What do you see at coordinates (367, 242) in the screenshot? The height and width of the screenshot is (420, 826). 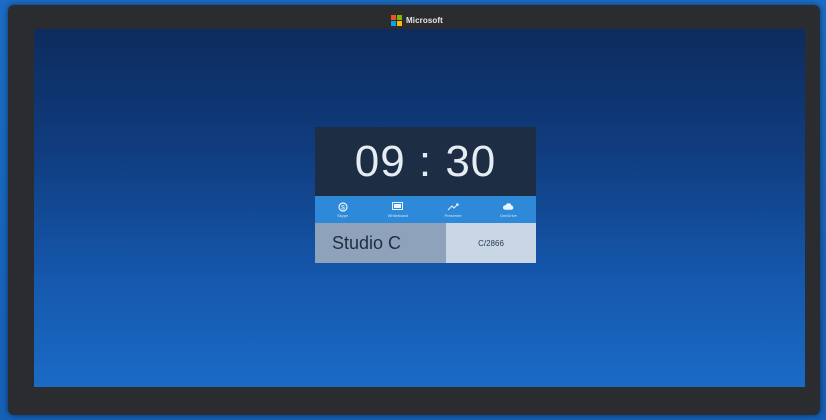 I see `room-name: Studio C` at bounding box center [367, 242].